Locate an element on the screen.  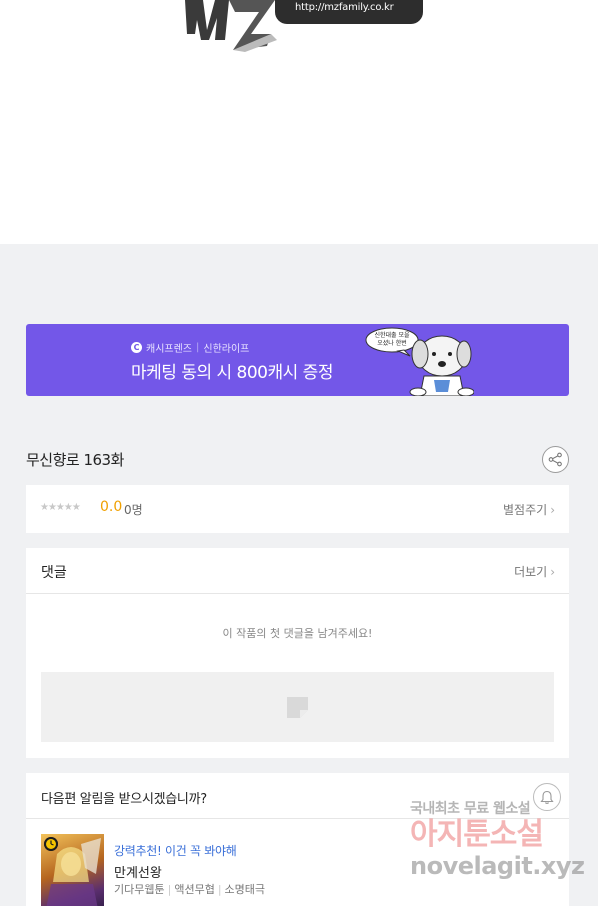
rate-button-label: 별점주기 is located at coordinates (525, 510).